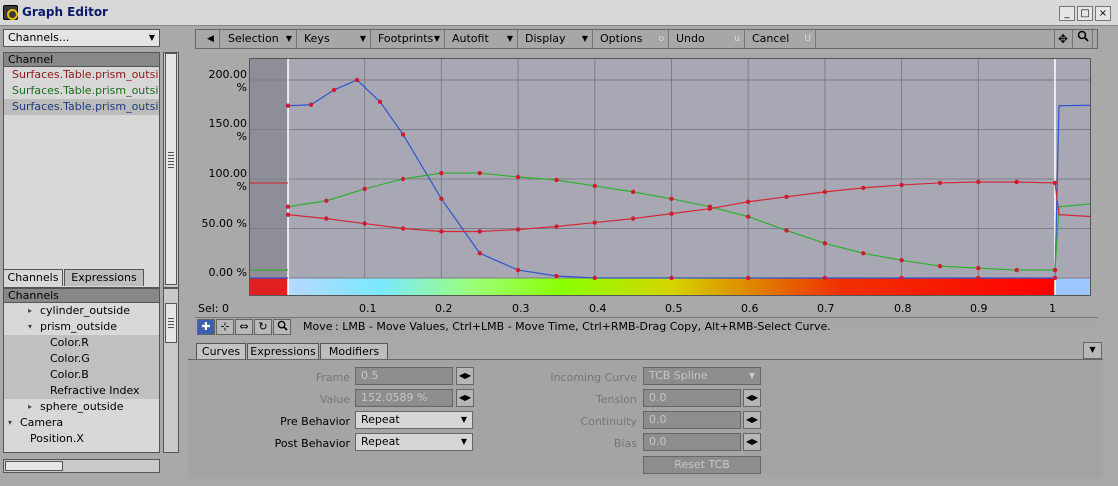  Describe the element at coordinates (81, 466) in the screenshot. I see `channel-tree-hscrollbar` at that location.